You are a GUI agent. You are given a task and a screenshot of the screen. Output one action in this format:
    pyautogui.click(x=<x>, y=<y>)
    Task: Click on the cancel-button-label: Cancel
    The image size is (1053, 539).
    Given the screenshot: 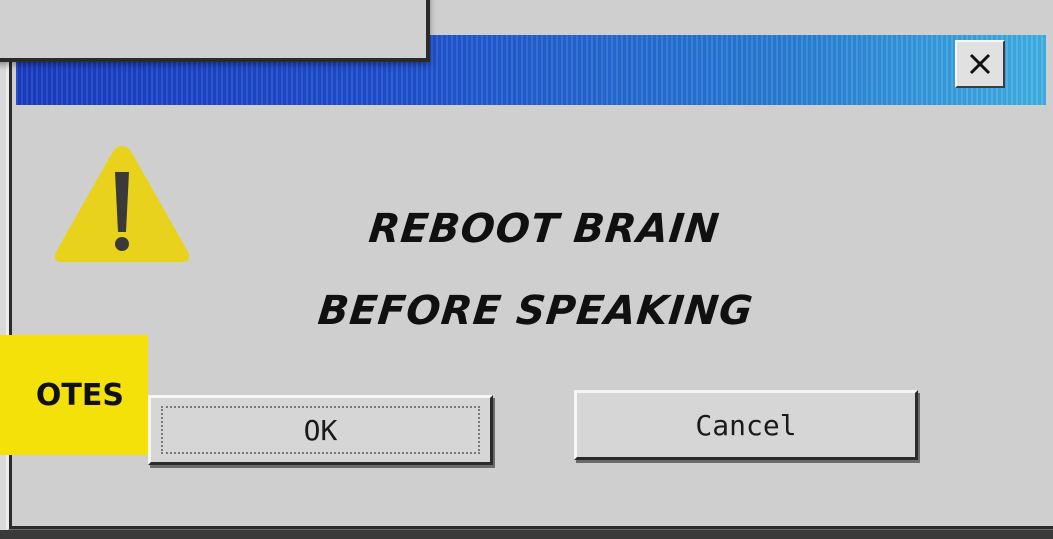 What is the action you would take?
    pyautogui.click(x=746, y=425)
    